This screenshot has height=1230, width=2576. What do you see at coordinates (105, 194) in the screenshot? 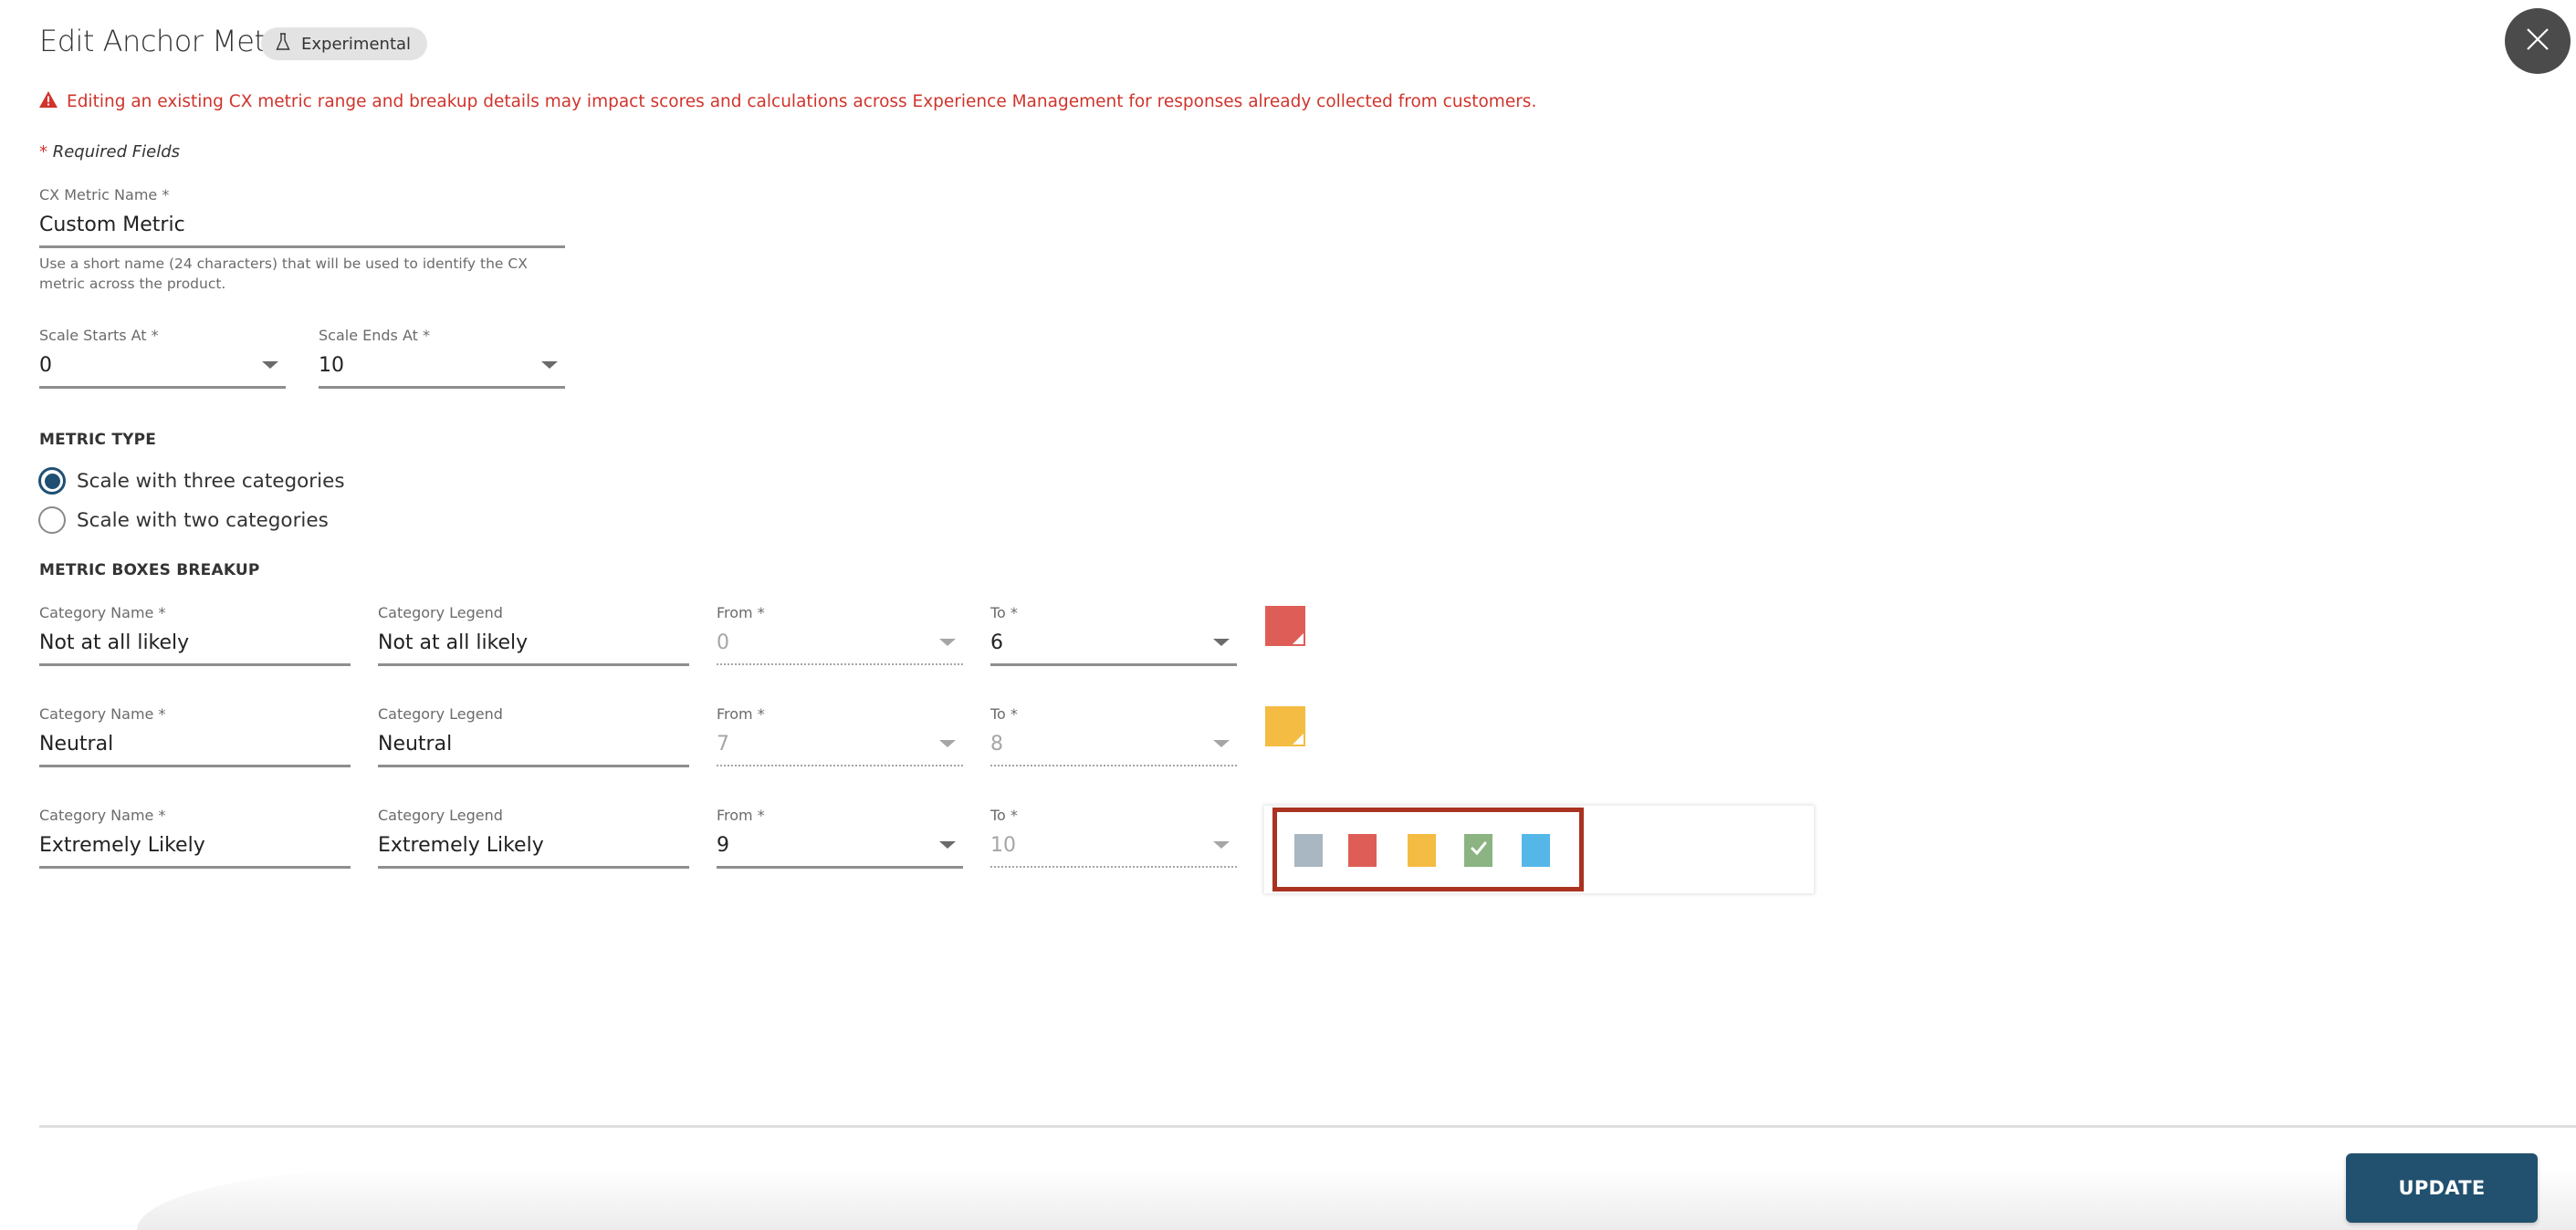
I see `metric-name-label: CX Metric Name *` at bounding box center [105, 194].